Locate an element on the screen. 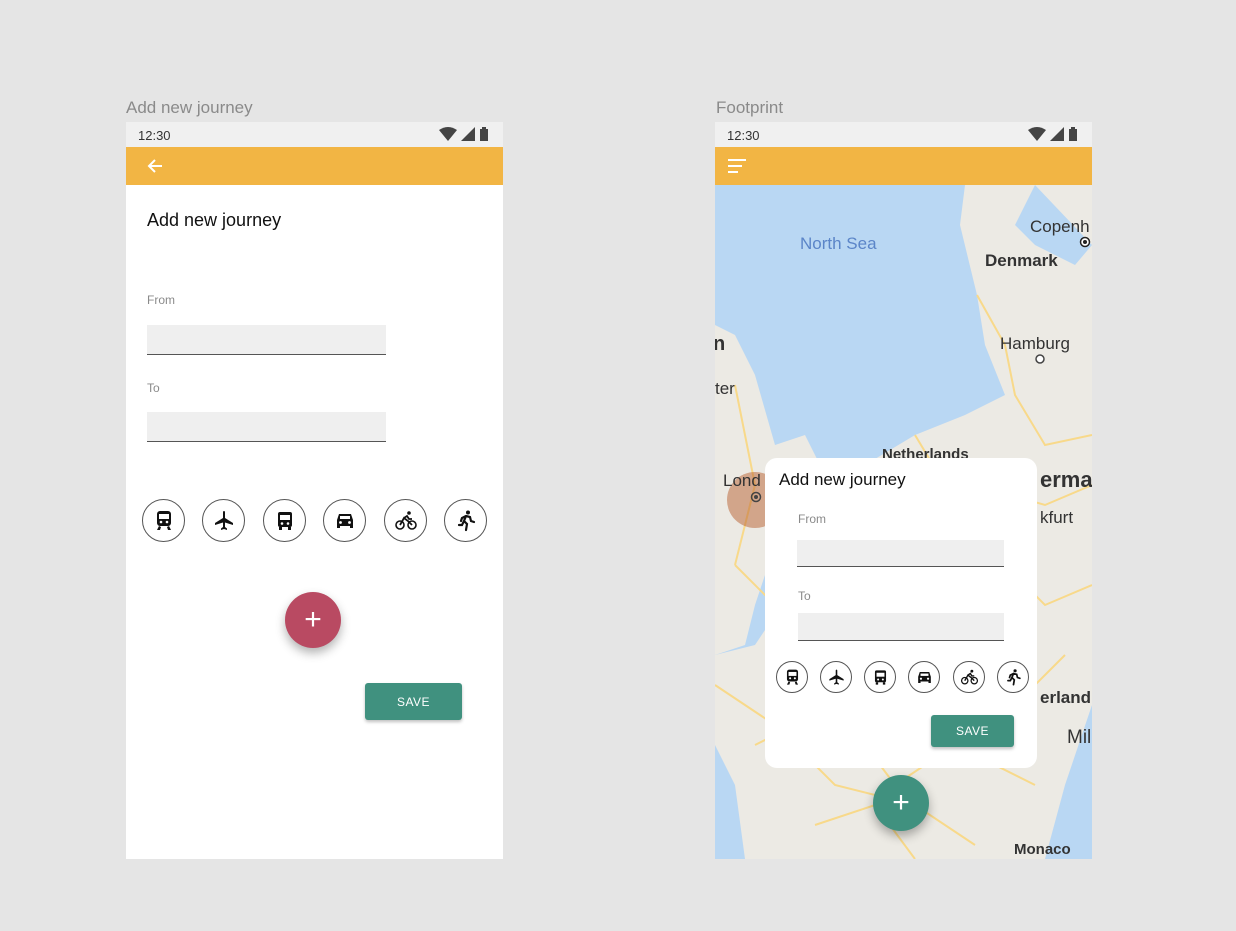  map-label: erma is located at coordinates (1066, 479).